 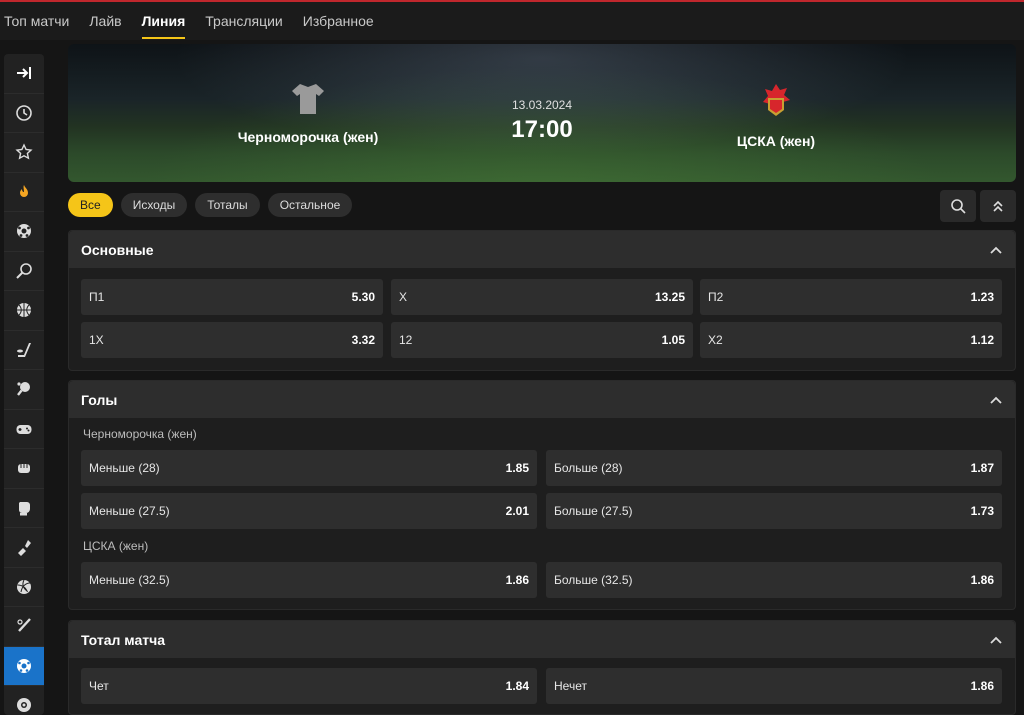 What do you see at coordinates (99, 399) in the screenshot?
I see `section-title: Голы` at bounding box center [99, 399].